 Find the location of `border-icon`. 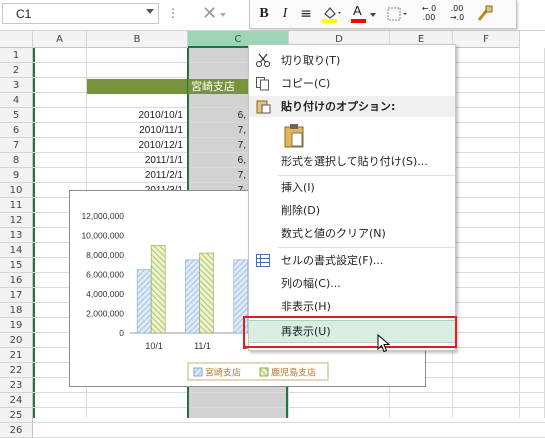

border-icon is located at coordinates (397, 14).